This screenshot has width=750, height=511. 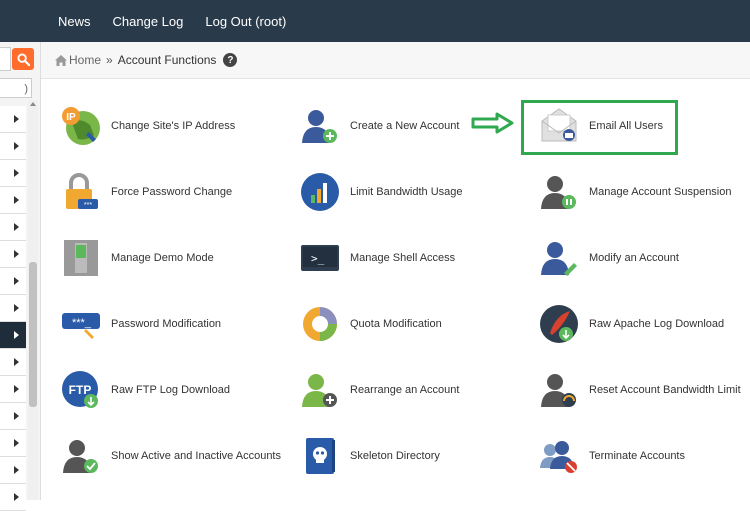 What do you see at coordinates (406, 192) in the screenshot?
I see `function-label: Limit Bandwidth Usage` at bounding box center [406, 192].